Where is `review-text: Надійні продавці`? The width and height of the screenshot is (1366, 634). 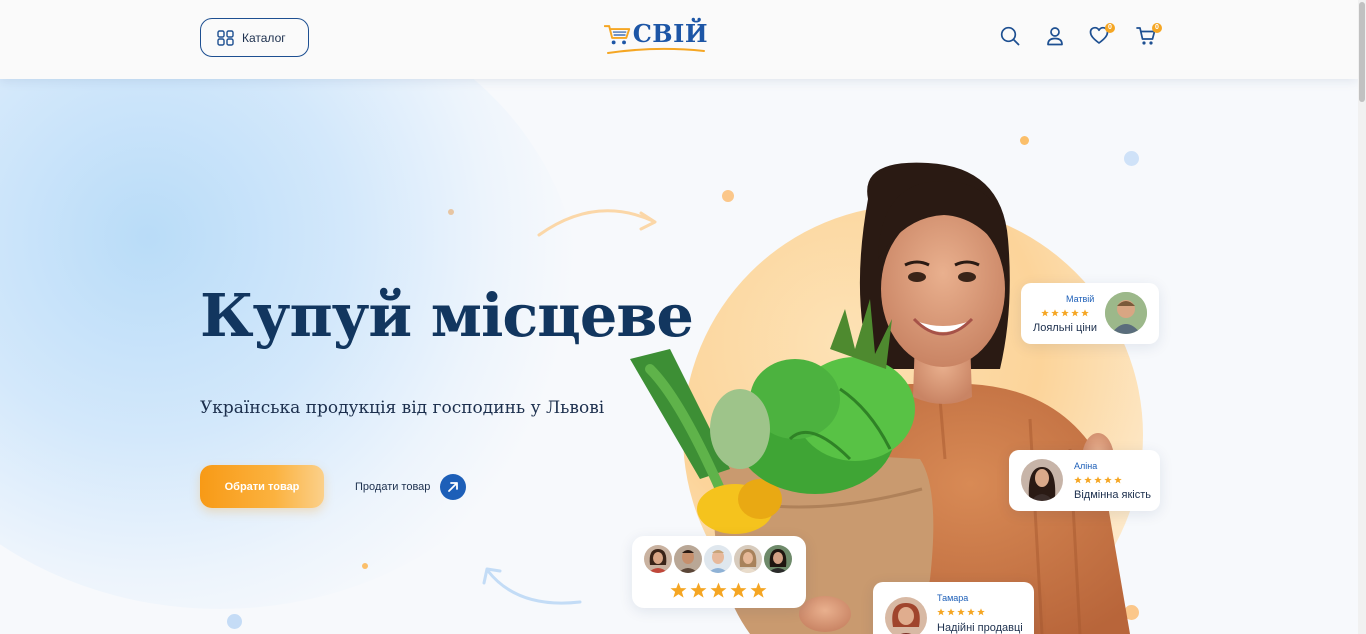
review-text: Надійні продавці is located at coordinates (980, 628).